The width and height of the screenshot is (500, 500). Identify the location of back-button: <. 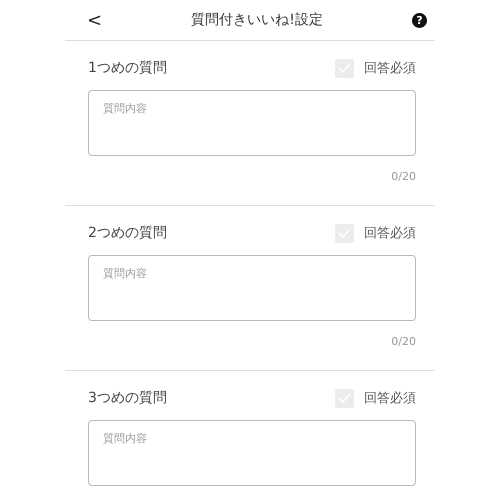
(94, 20).